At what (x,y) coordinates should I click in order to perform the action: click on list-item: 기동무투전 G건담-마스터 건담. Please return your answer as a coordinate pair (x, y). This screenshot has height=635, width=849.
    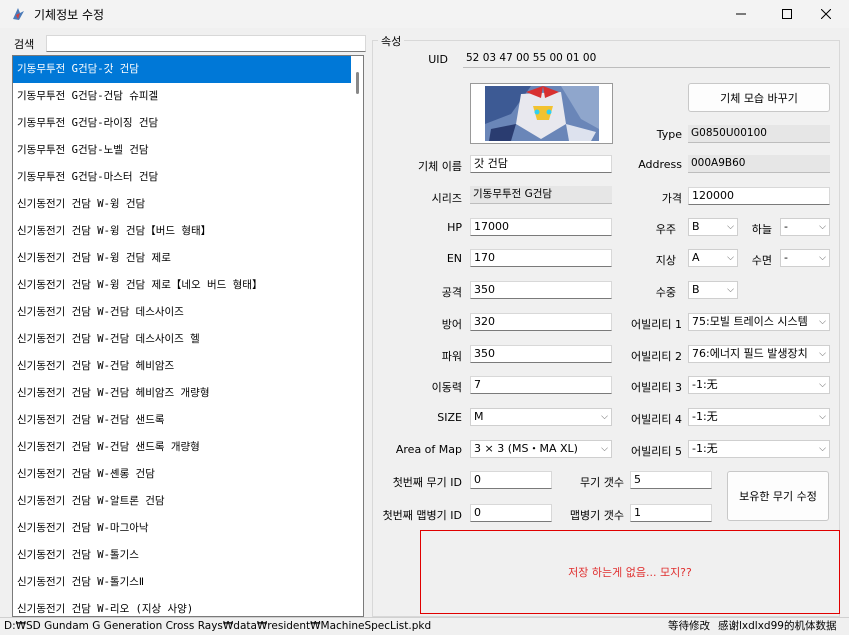
    Looking at the image, I should click on (188, 177).